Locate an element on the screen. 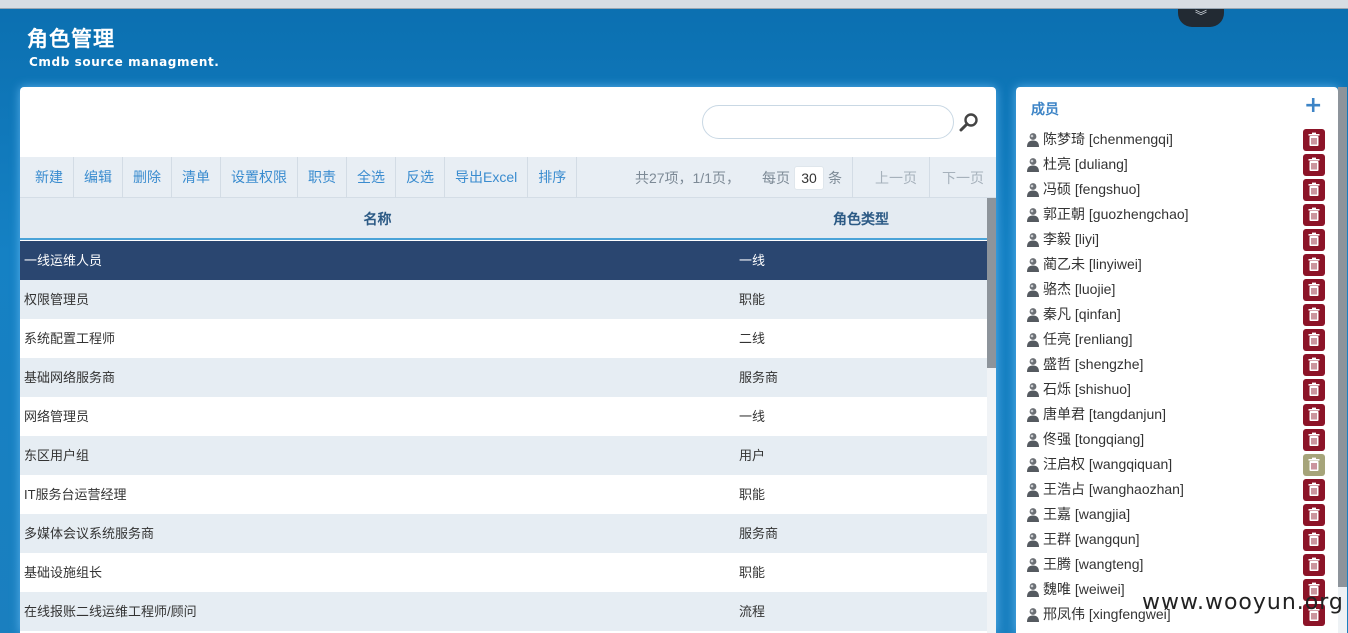  duties-button: 职责 is located at coordinates (322, 177).